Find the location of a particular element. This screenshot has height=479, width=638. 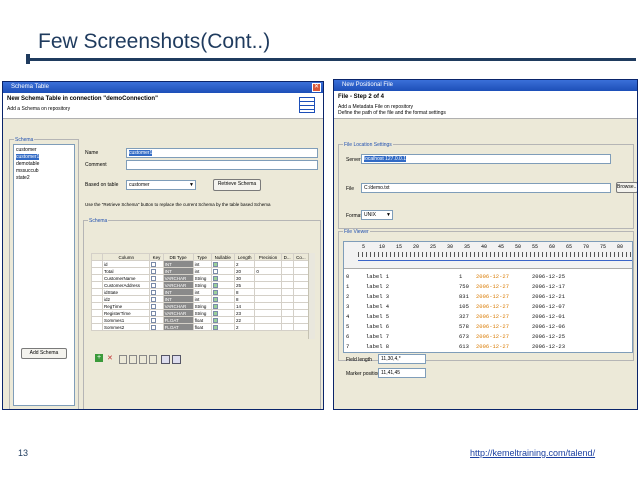

schema-list-item: state2 is located at coordinates (23, 178).